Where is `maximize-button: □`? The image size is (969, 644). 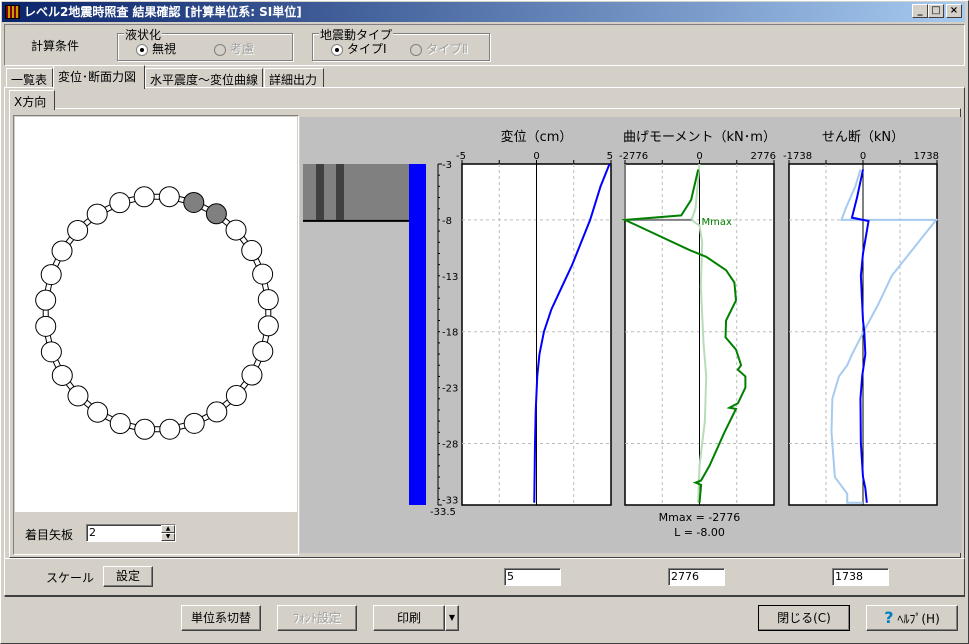 maximize-button: □ is located at coordinates (936, 11).